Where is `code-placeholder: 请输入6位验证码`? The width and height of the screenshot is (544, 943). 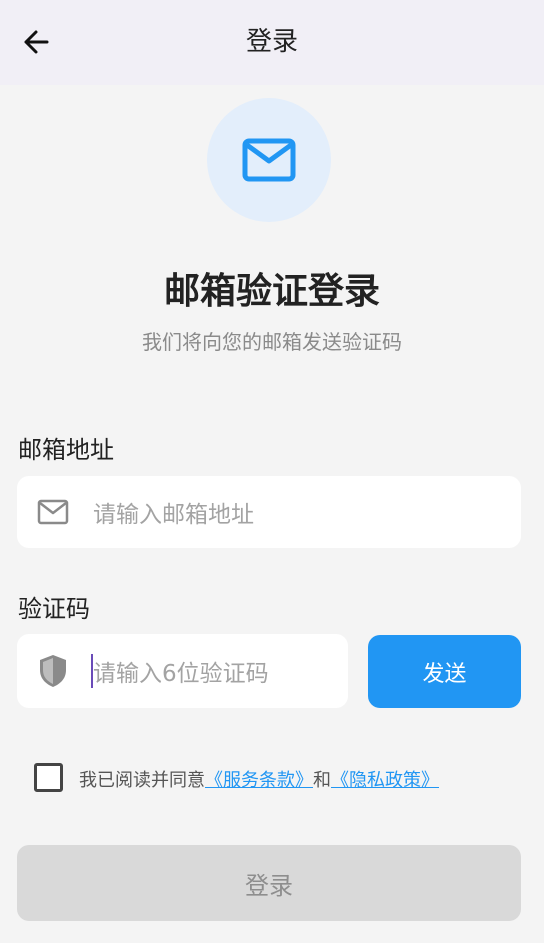
code-placeholder: 请输入6位验证码 is located at coordinates (181, 674).